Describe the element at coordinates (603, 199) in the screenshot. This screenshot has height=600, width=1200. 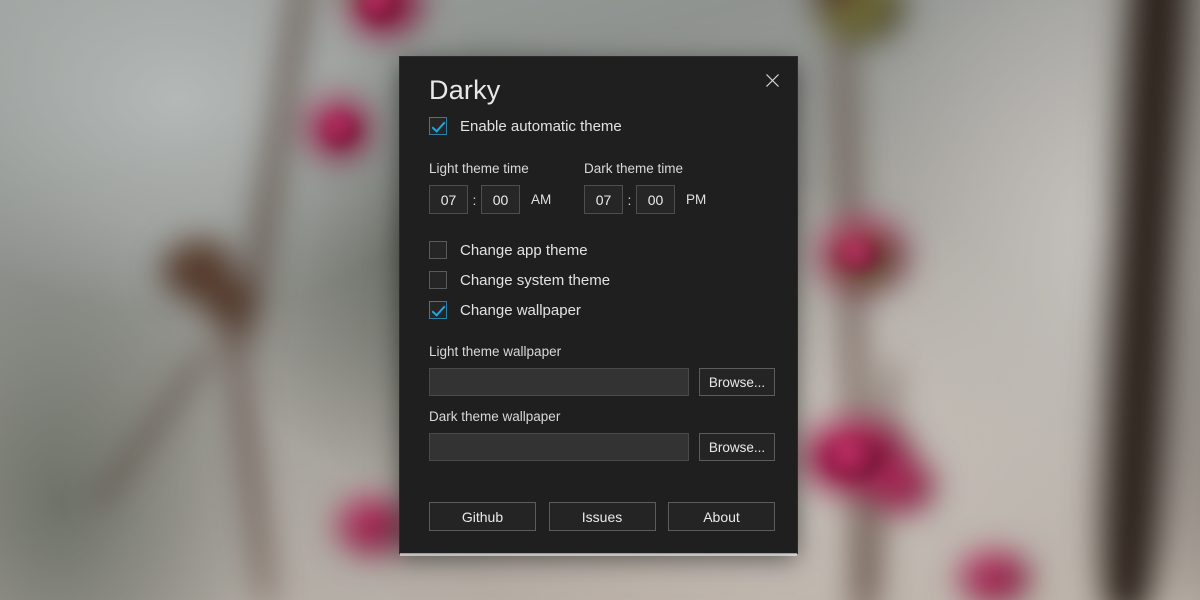
I see `dark-theme-hour-input` at that location.